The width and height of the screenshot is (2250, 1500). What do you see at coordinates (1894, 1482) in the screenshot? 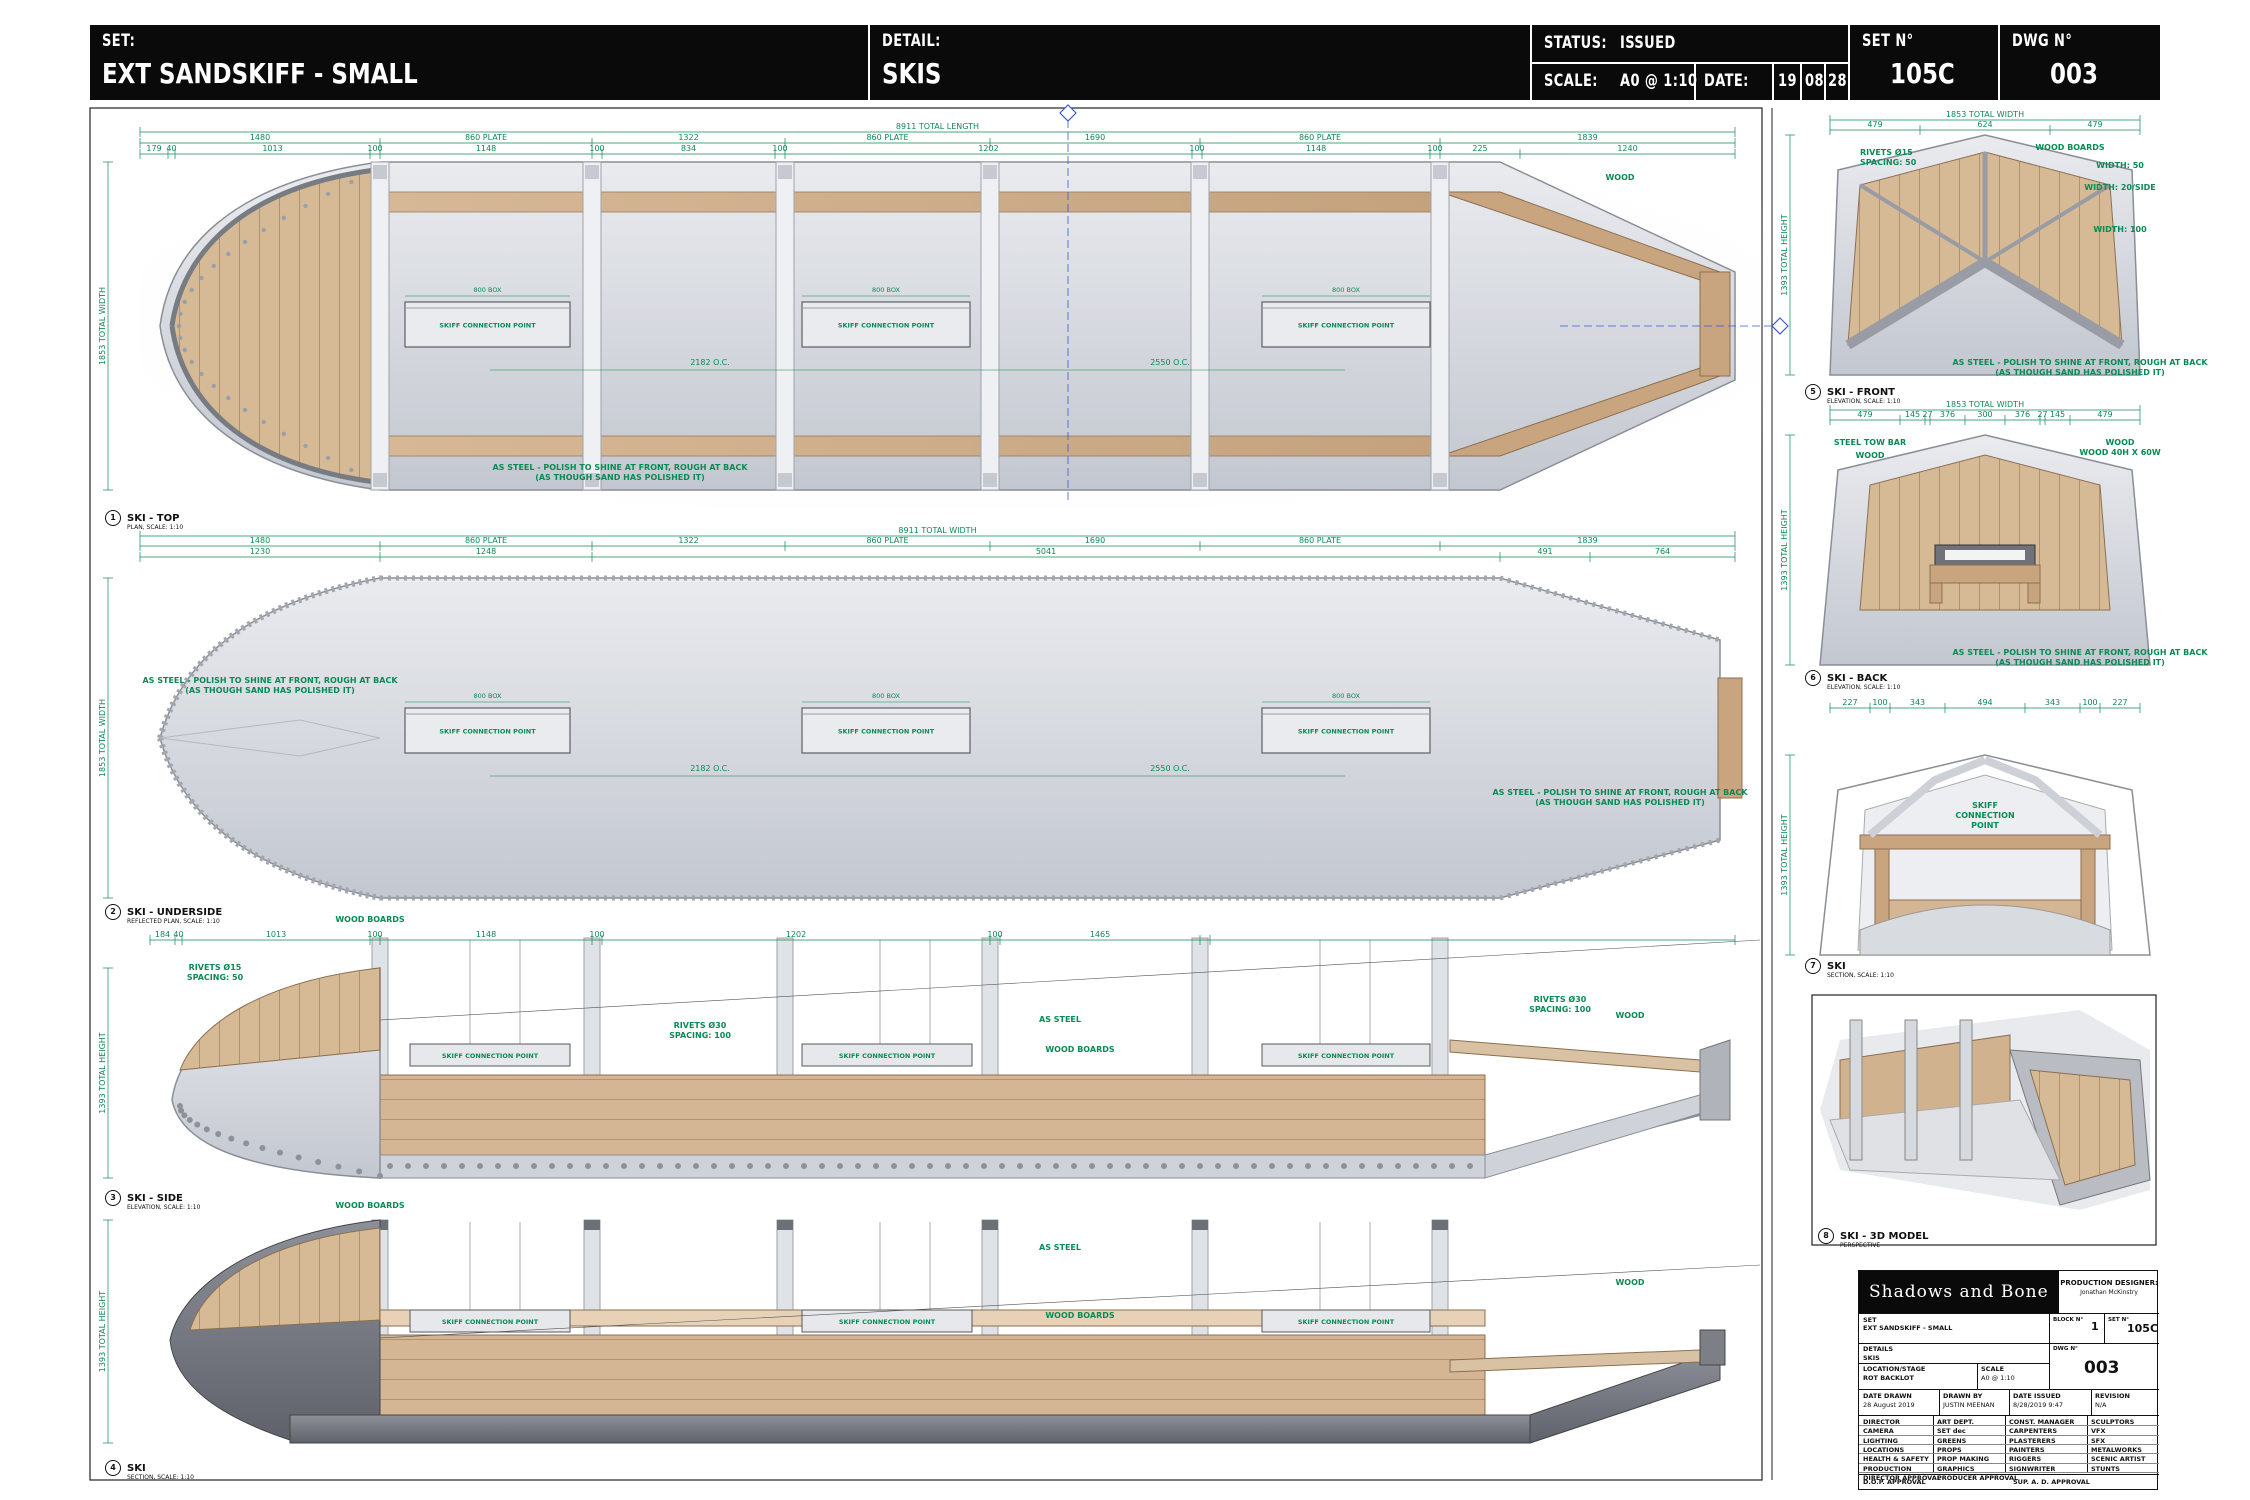
I see `dop-approval: D.O.P. APPROVAL` at bounding box center [1894, 1482].